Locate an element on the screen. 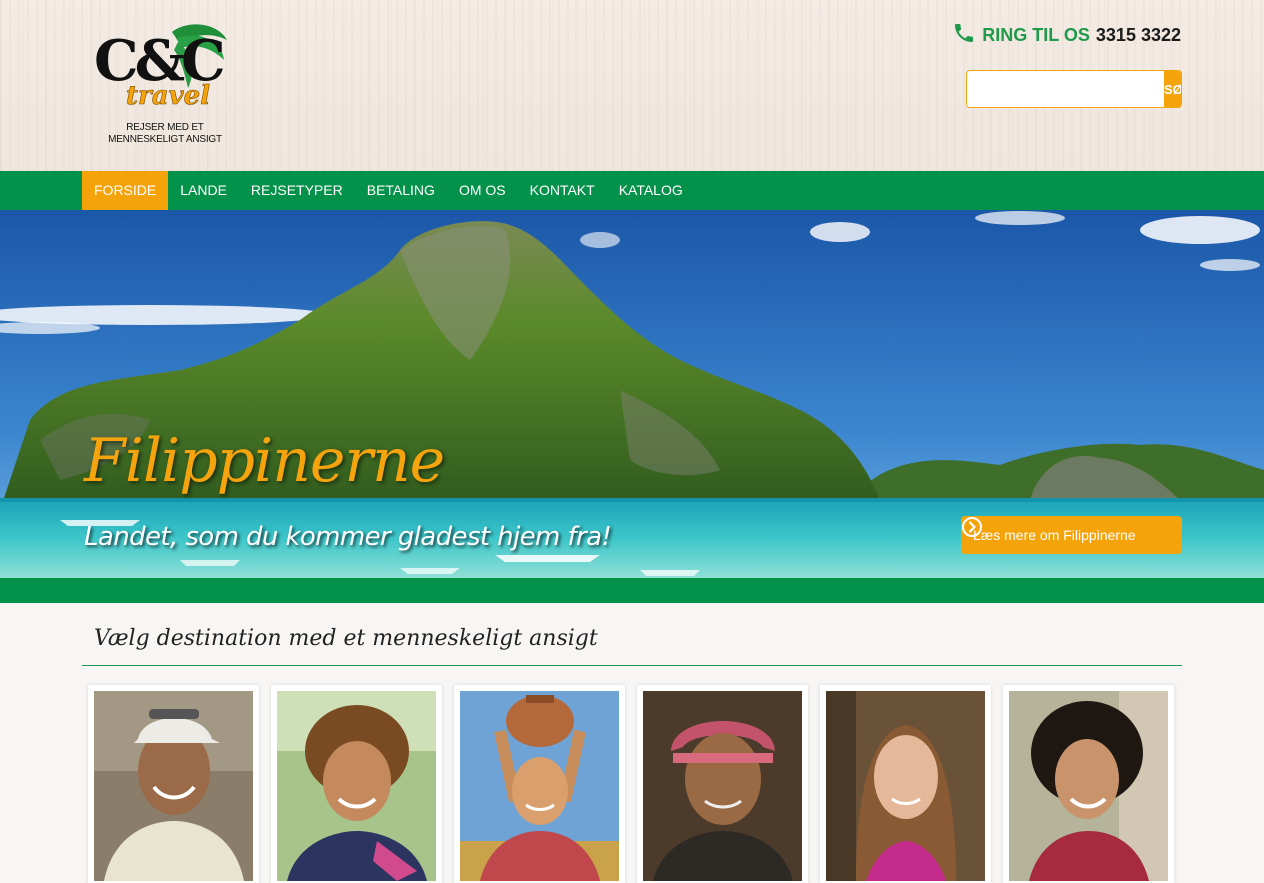 This screenshot has height=883, width=1264. portrait-woman-pot-icon is located at coordinates (539, 786).